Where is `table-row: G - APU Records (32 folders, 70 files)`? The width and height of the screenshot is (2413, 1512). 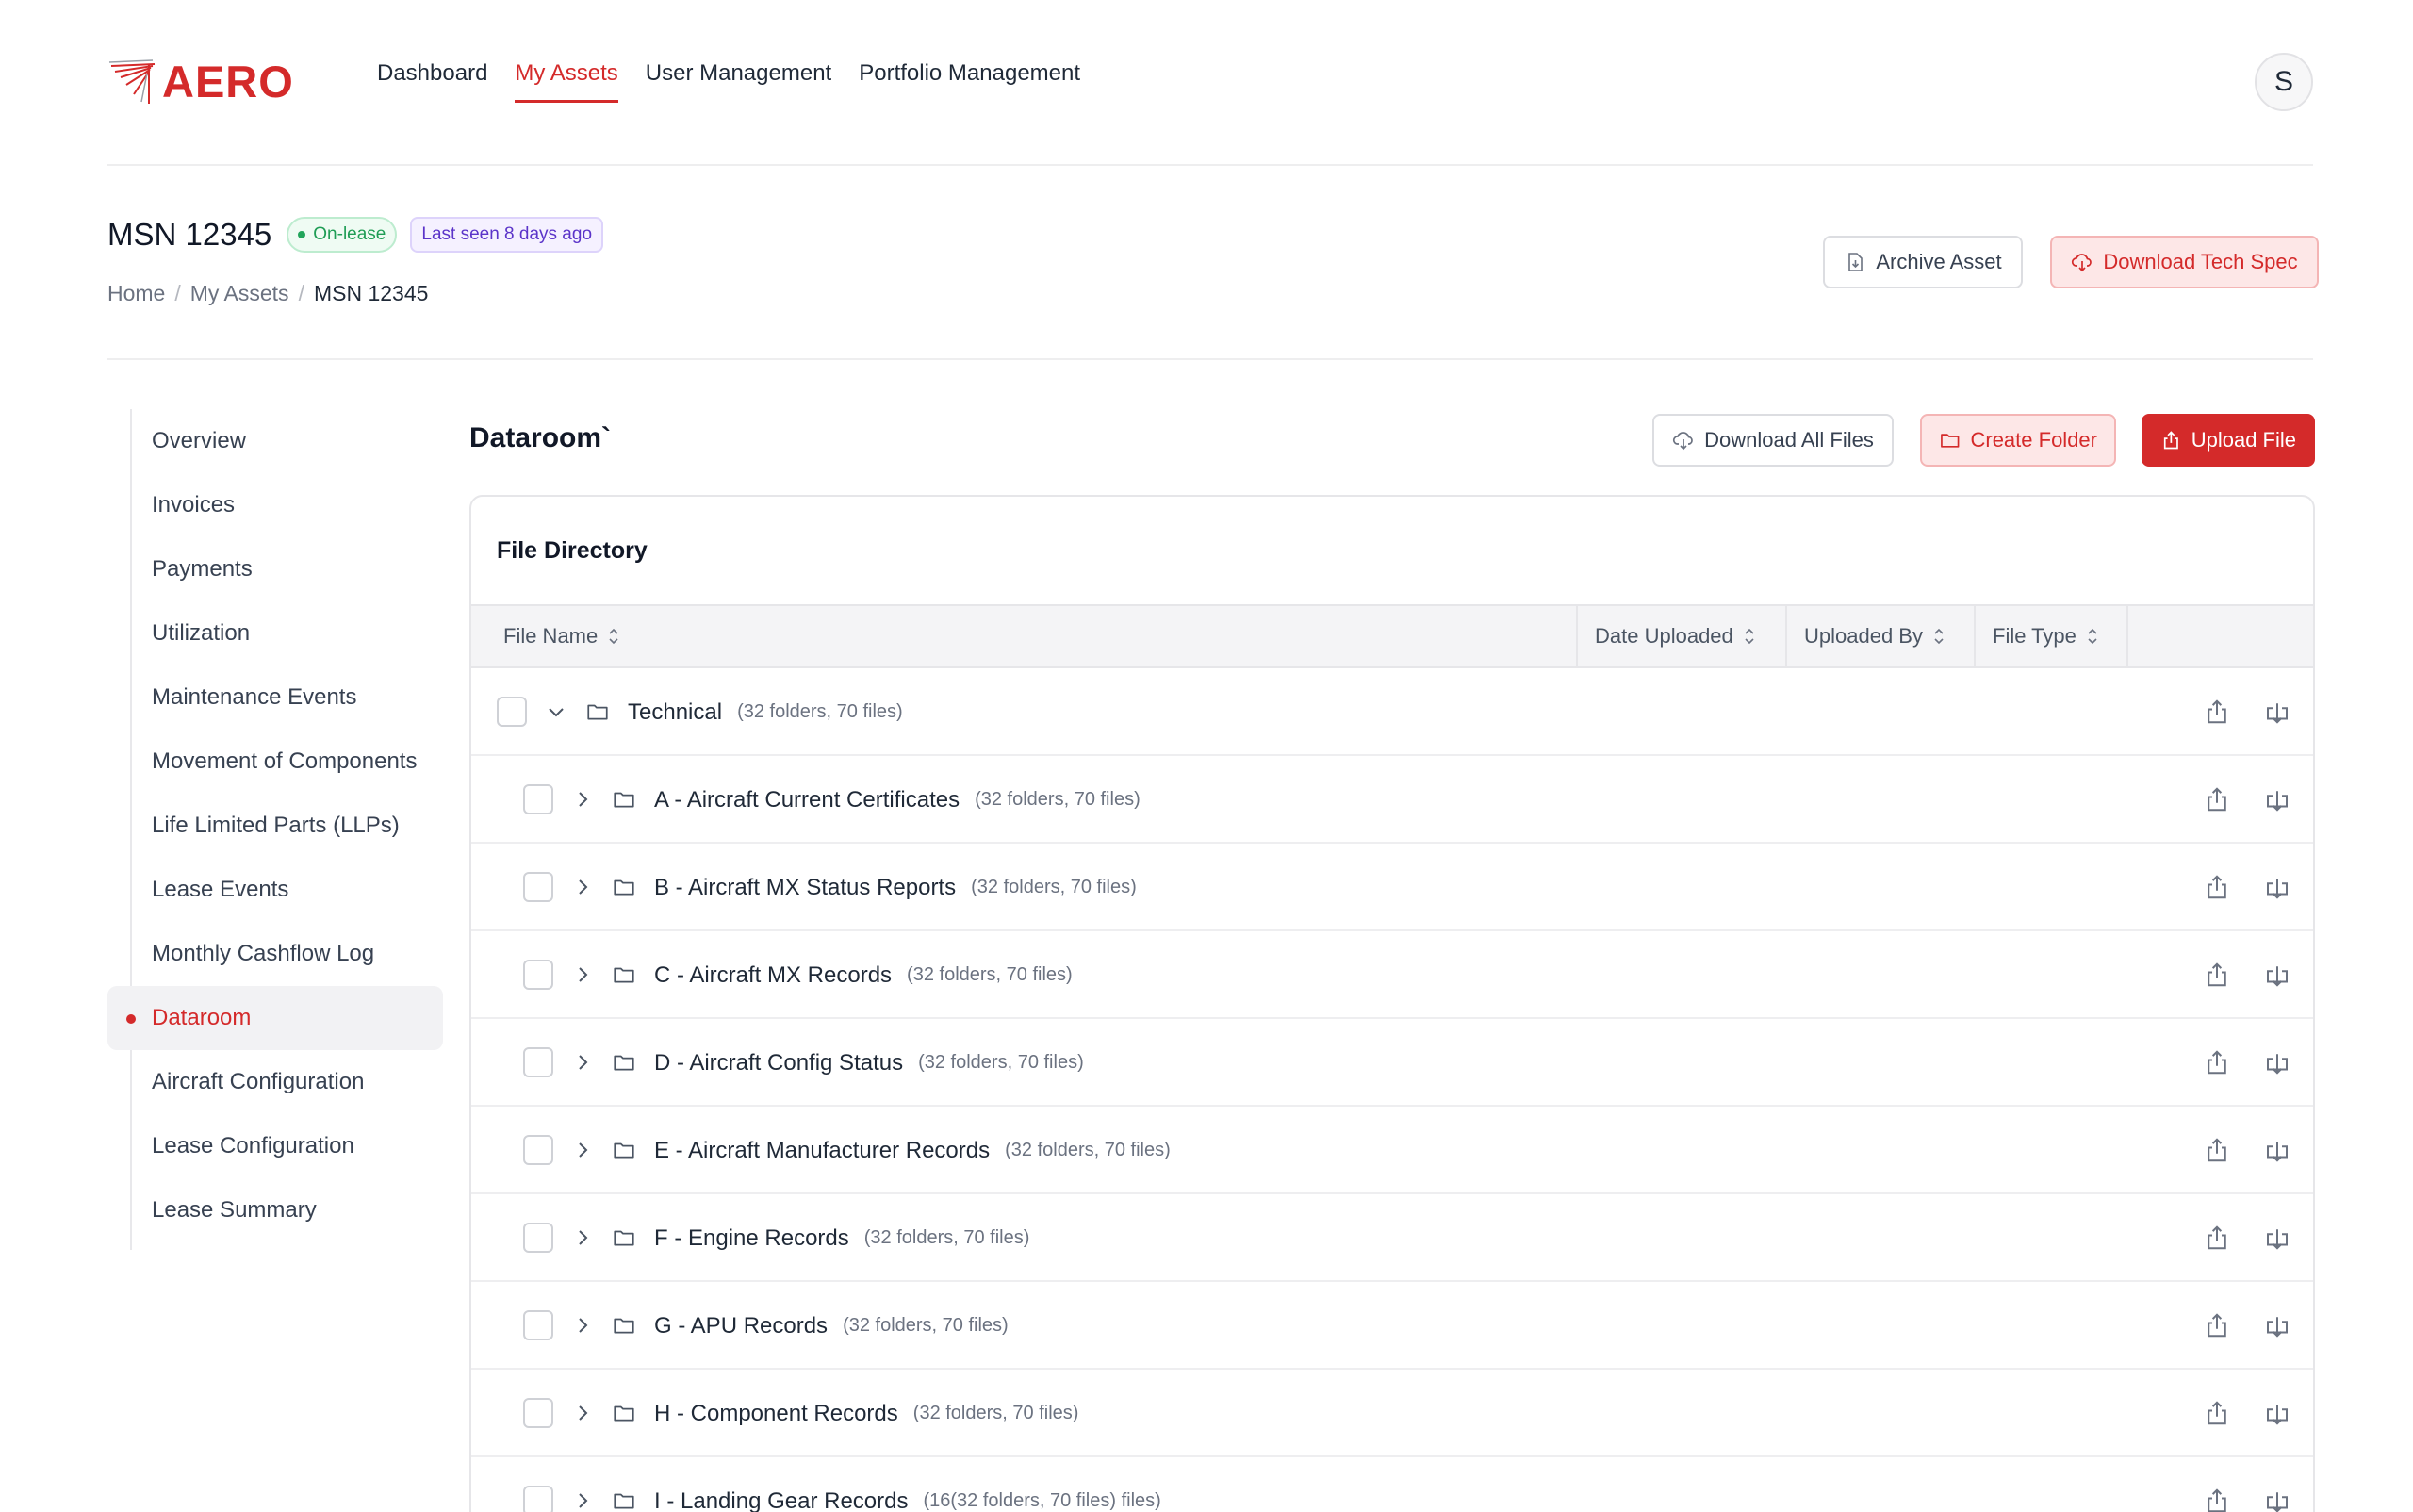
table-row: G - APU Records (32 folders, 70 files) is located at coordinates (1392, 1326).